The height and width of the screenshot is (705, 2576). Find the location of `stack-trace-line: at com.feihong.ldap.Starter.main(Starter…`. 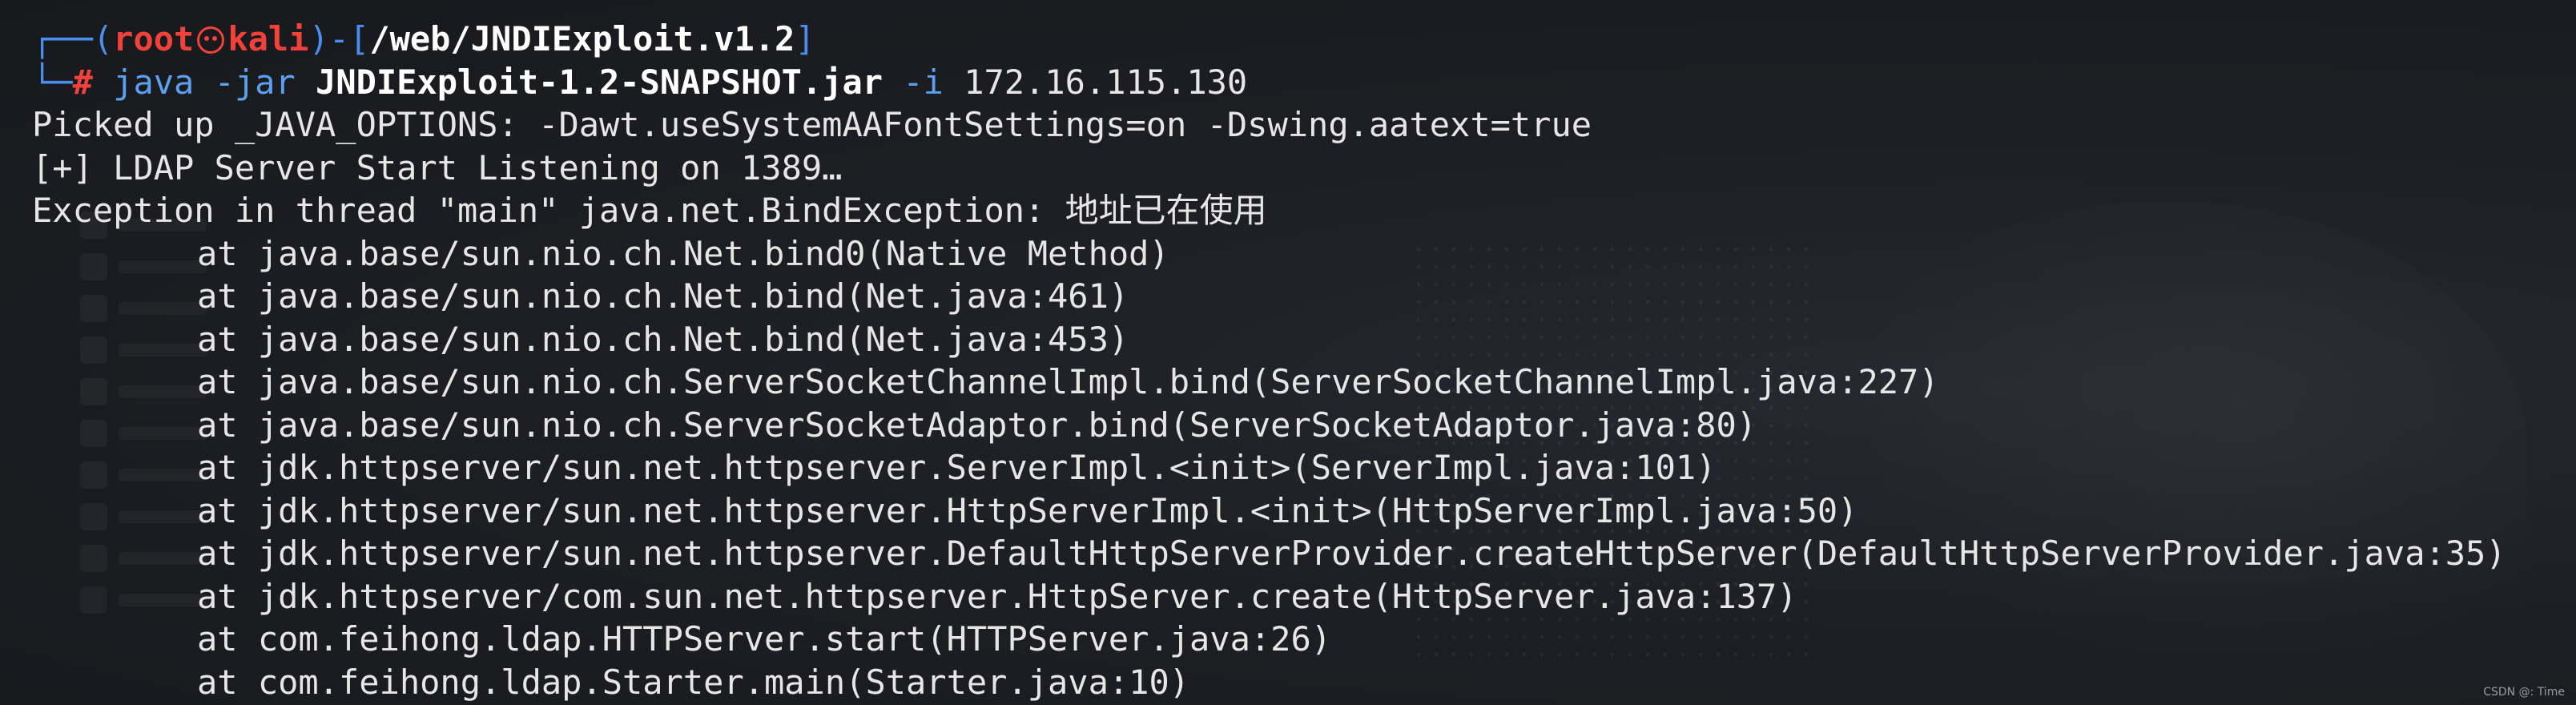

stack-trace-line: at com.feihong.ldap.Starter.main(Starter… is located at coordinates (693, 682).